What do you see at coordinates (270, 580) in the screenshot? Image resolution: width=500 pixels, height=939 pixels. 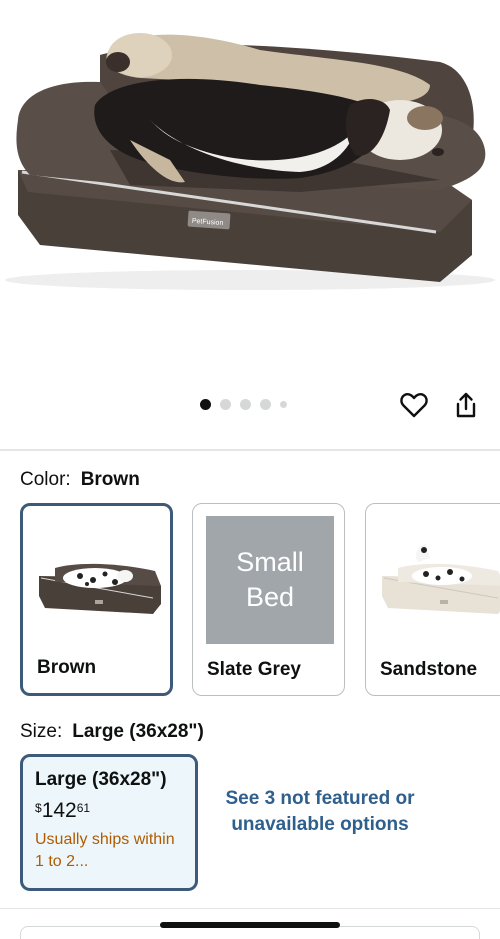 I see `small-bed-placeholder: Small Bed` at bounding box center [270, 580].